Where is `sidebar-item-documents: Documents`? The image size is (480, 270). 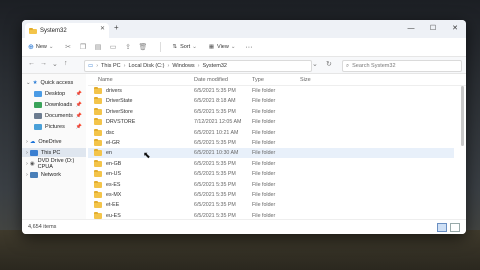 sidebar-item-documents: Documents is located at coordinates (53, 115).